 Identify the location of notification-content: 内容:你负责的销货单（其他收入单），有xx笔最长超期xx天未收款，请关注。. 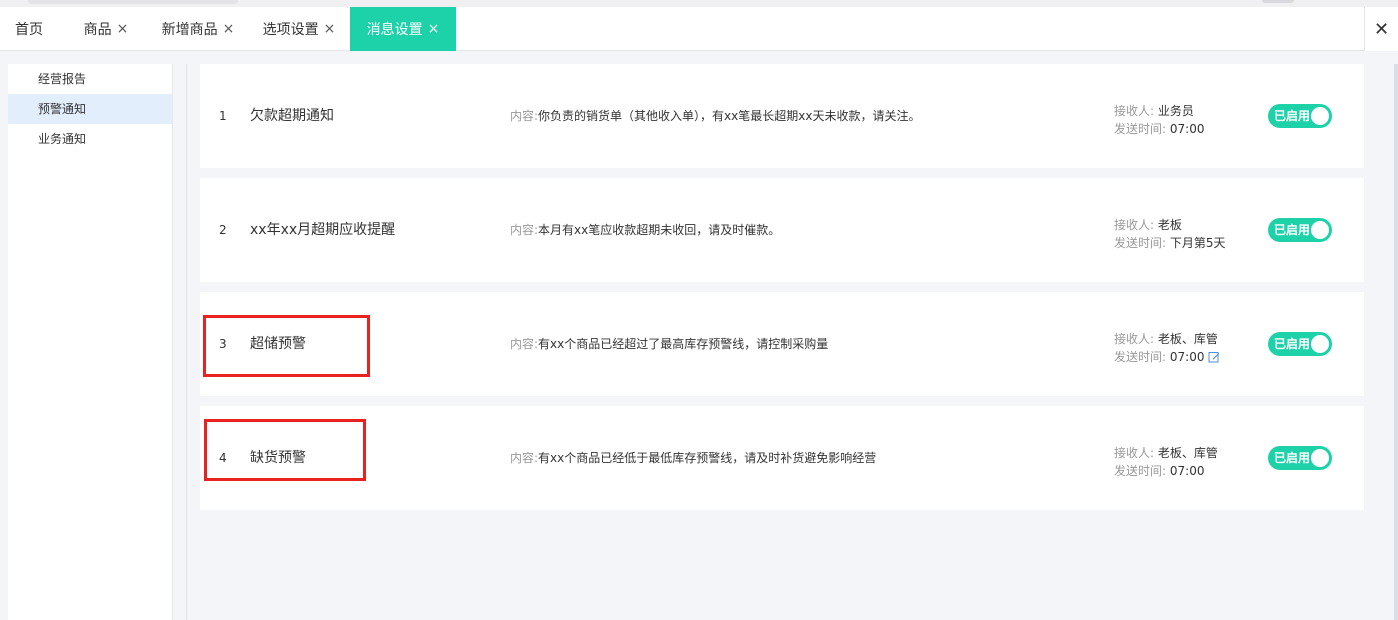
(715, 116).